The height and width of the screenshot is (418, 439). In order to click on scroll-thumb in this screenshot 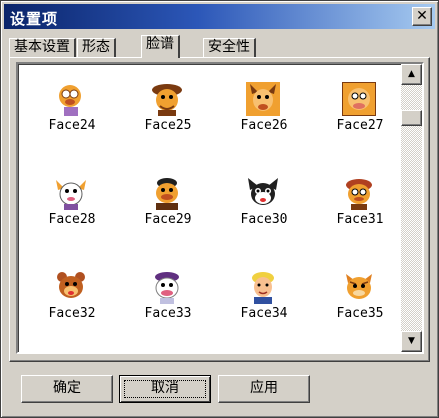, I will do `click(411, 118)`.